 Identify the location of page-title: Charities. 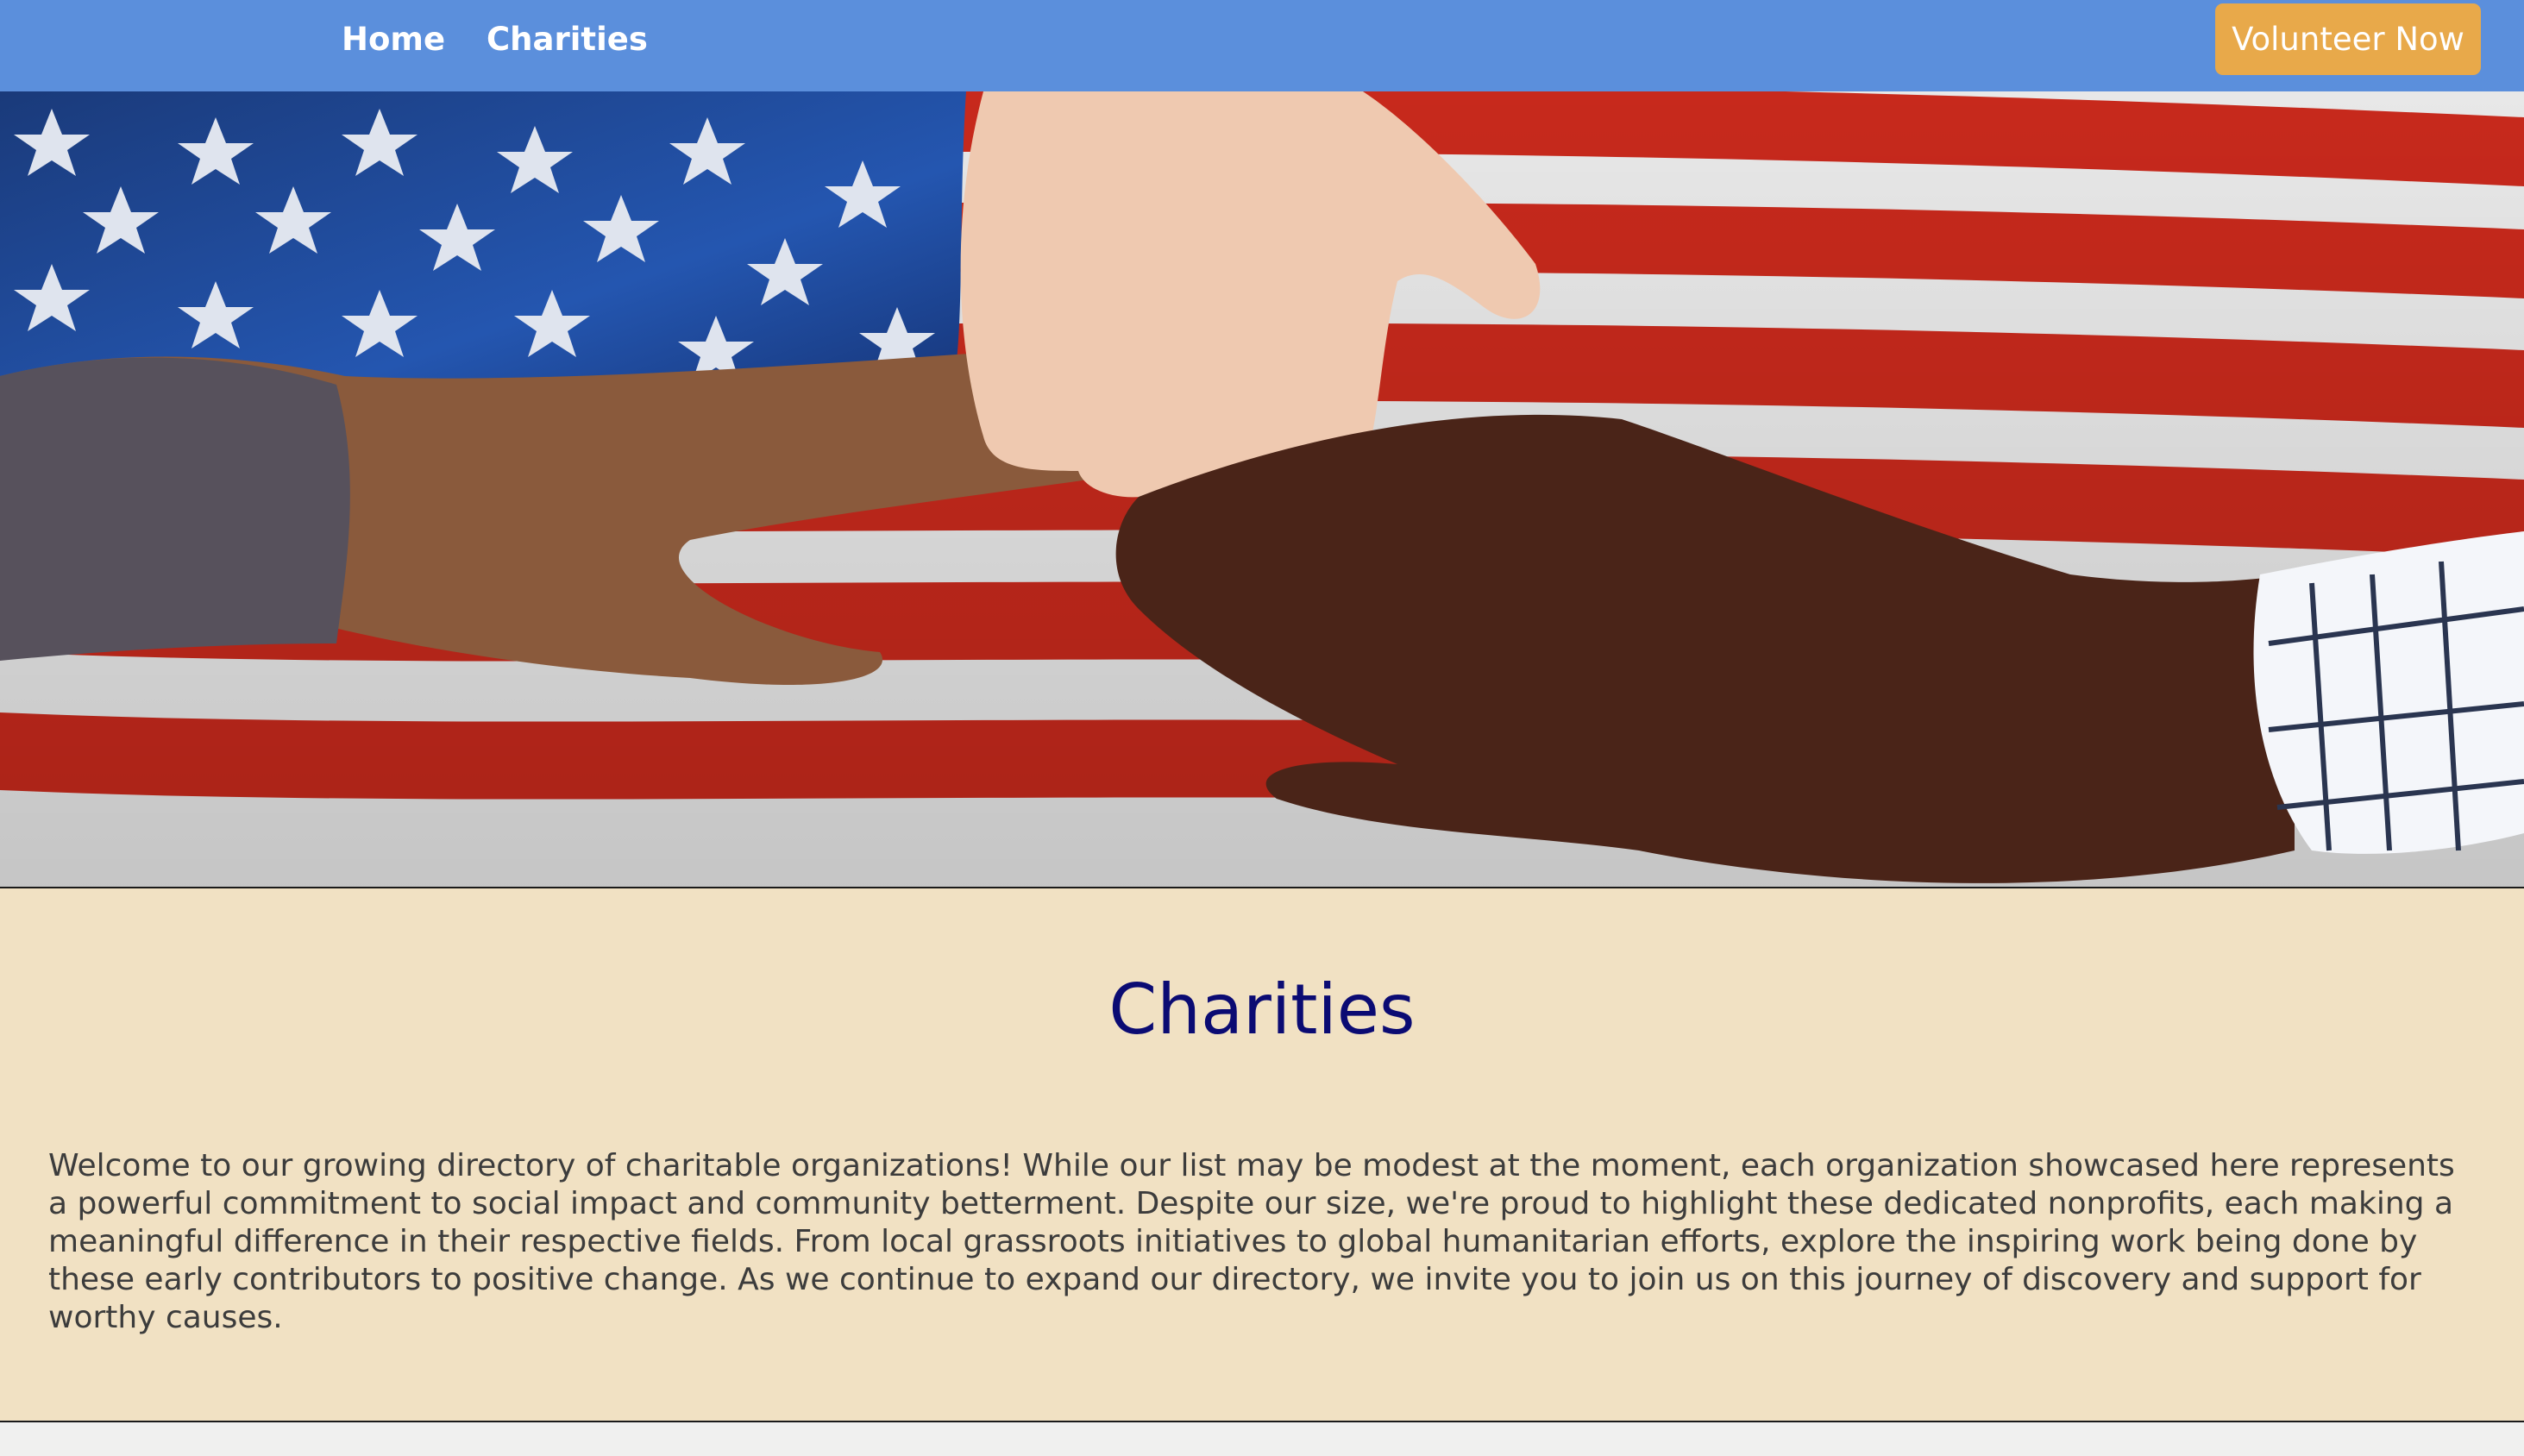
(1262, 1010).